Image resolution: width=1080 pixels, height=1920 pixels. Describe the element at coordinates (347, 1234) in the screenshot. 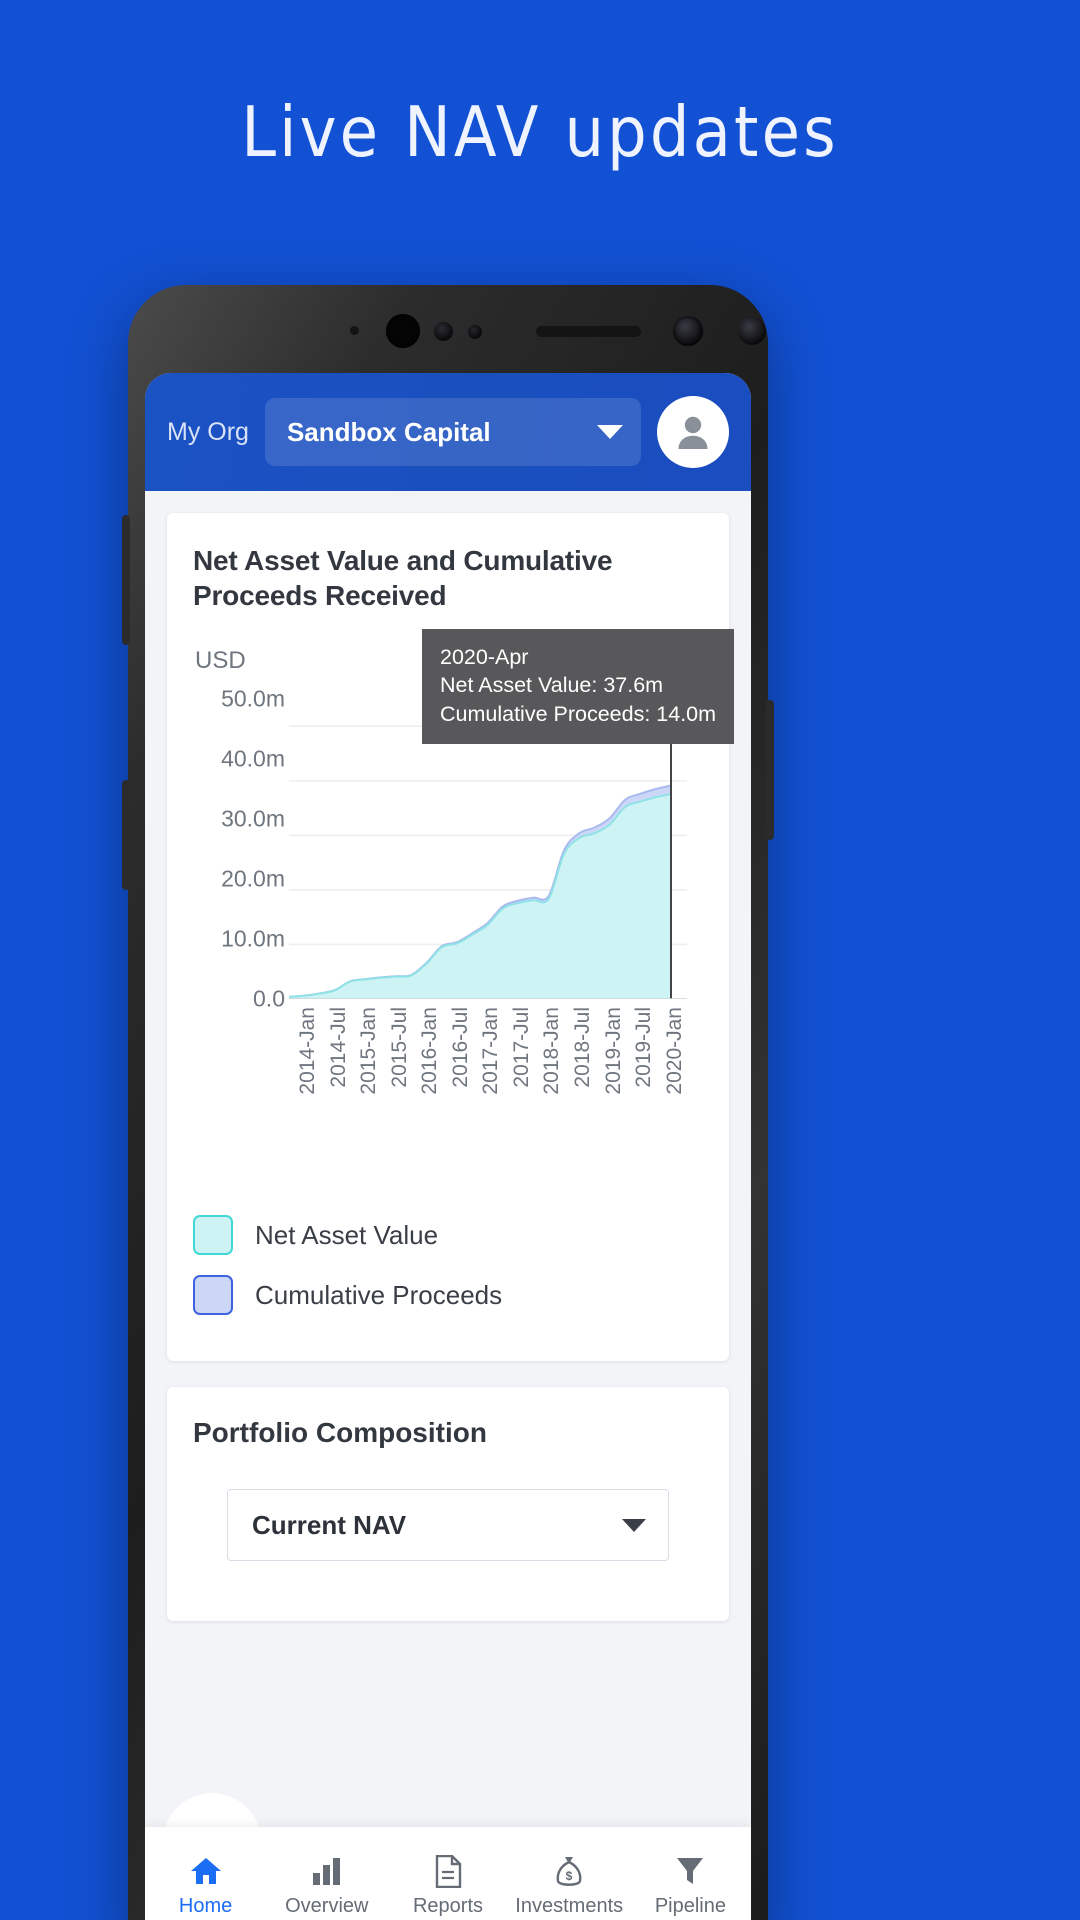

I see `legend-label: Net Asset Value` at that location.